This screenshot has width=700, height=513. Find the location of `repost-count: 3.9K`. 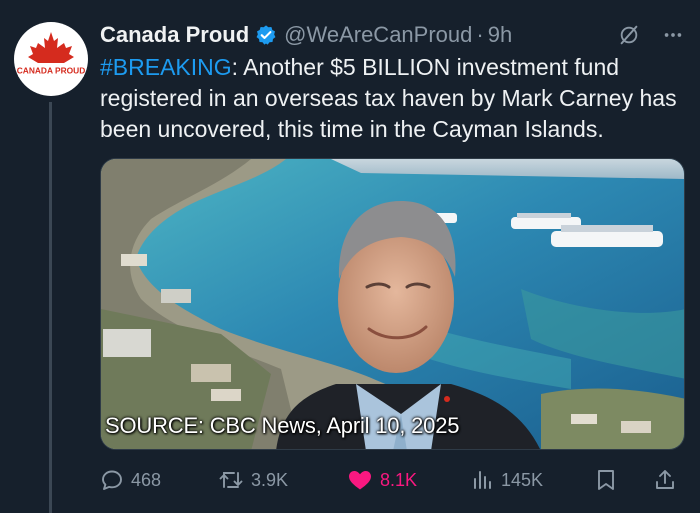

repost-count: 3.9K is located at coordinates (270, 479).